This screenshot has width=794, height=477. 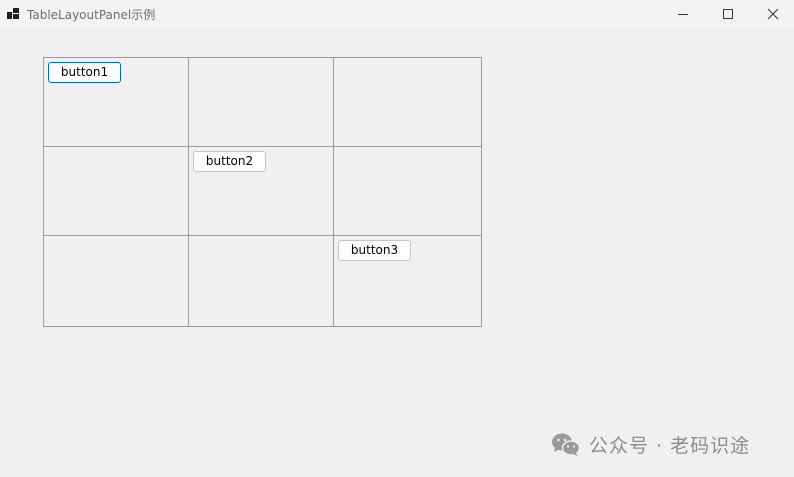 What do you see at coordinates (670, 446) in the screenshot?
I see `watermark-text: 公众号 · 老码识途` at bounding box center [670, 446].